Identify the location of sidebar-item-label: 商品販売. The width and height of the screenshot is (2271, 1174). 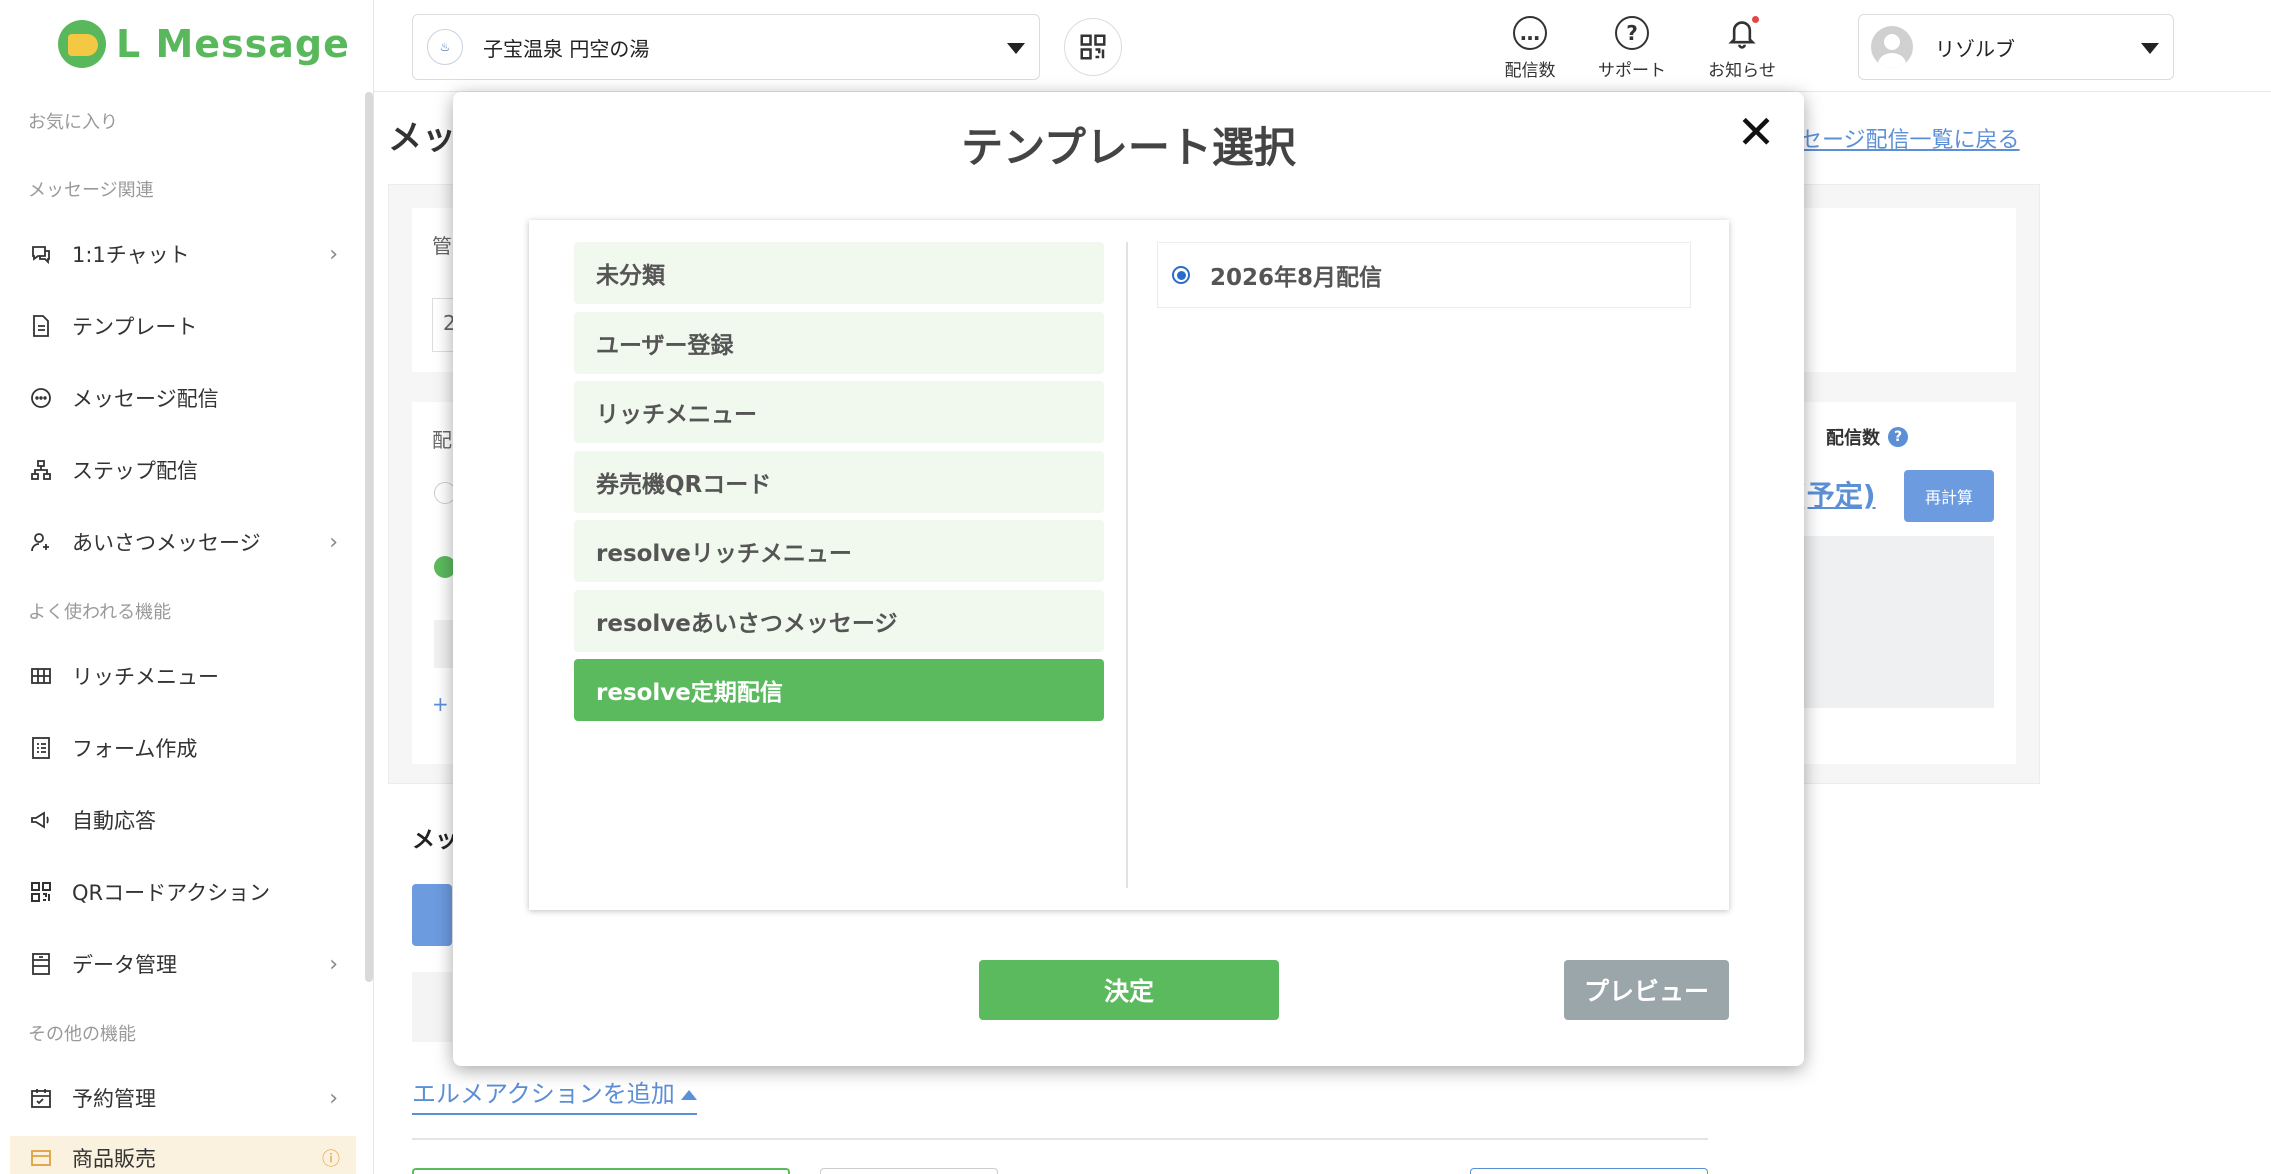
(114, 1159).